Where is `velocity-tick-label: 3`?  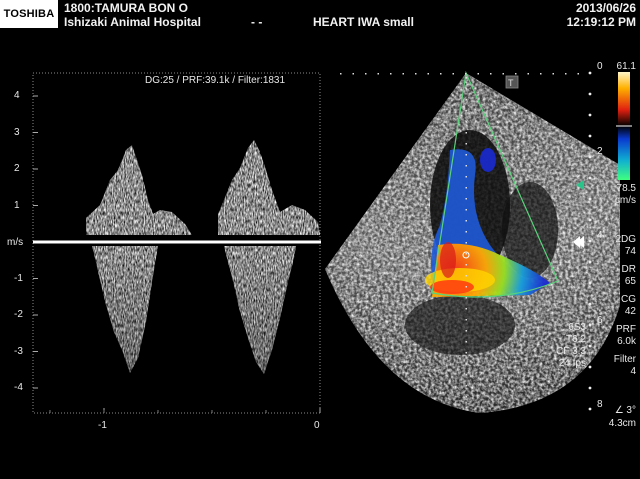
velocity-tick-label: 3 is located at coordinates (17, 132).